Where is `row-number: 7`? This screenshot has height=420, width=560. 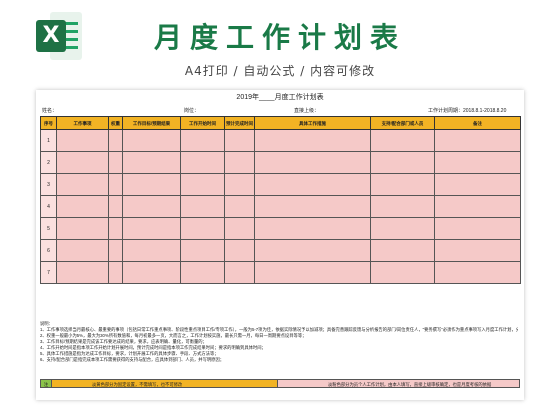 row-number: 7 is located at coordinates (48, 272).